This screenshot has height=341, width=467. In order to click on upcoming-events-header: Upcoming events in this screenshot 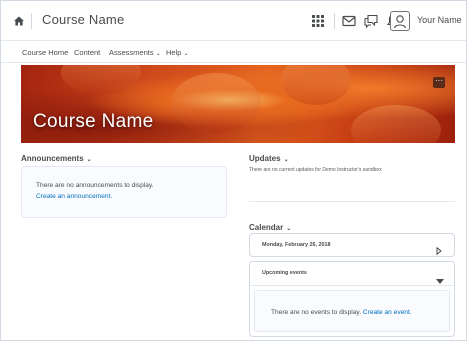, I will do `click(352, 274)`.